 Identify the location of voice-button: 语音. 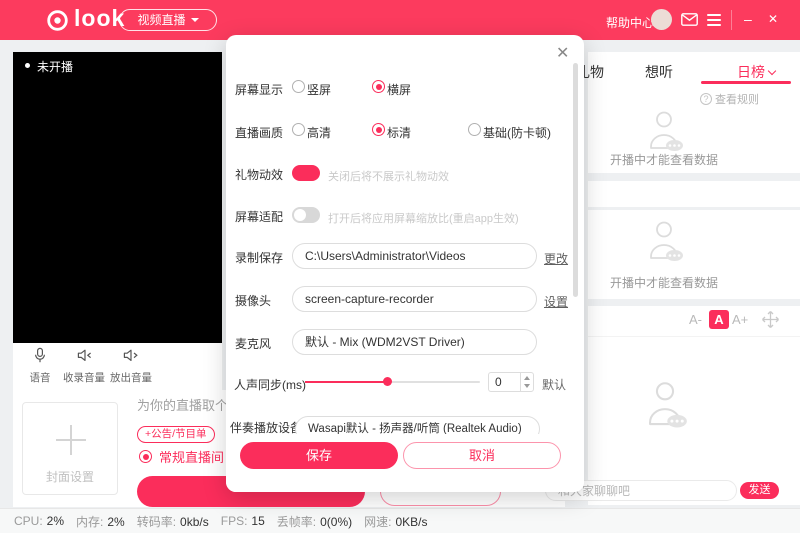
(40, 366).